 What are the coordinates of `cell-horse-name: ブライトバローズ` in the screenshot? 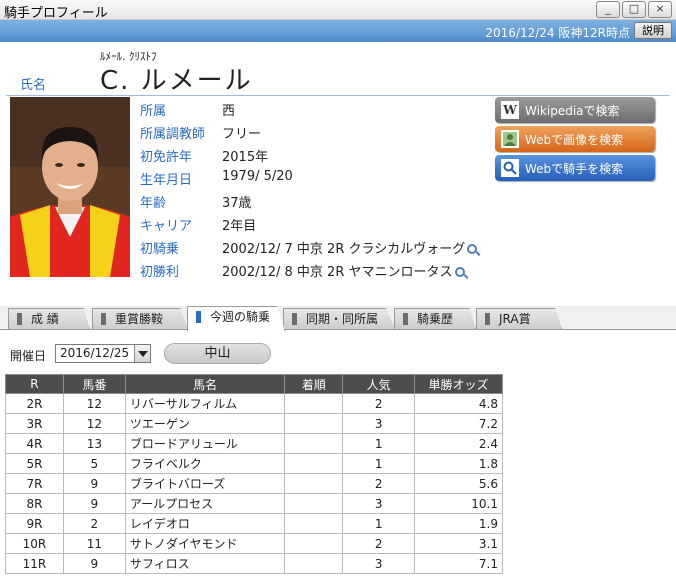 It's located at (205, 483).